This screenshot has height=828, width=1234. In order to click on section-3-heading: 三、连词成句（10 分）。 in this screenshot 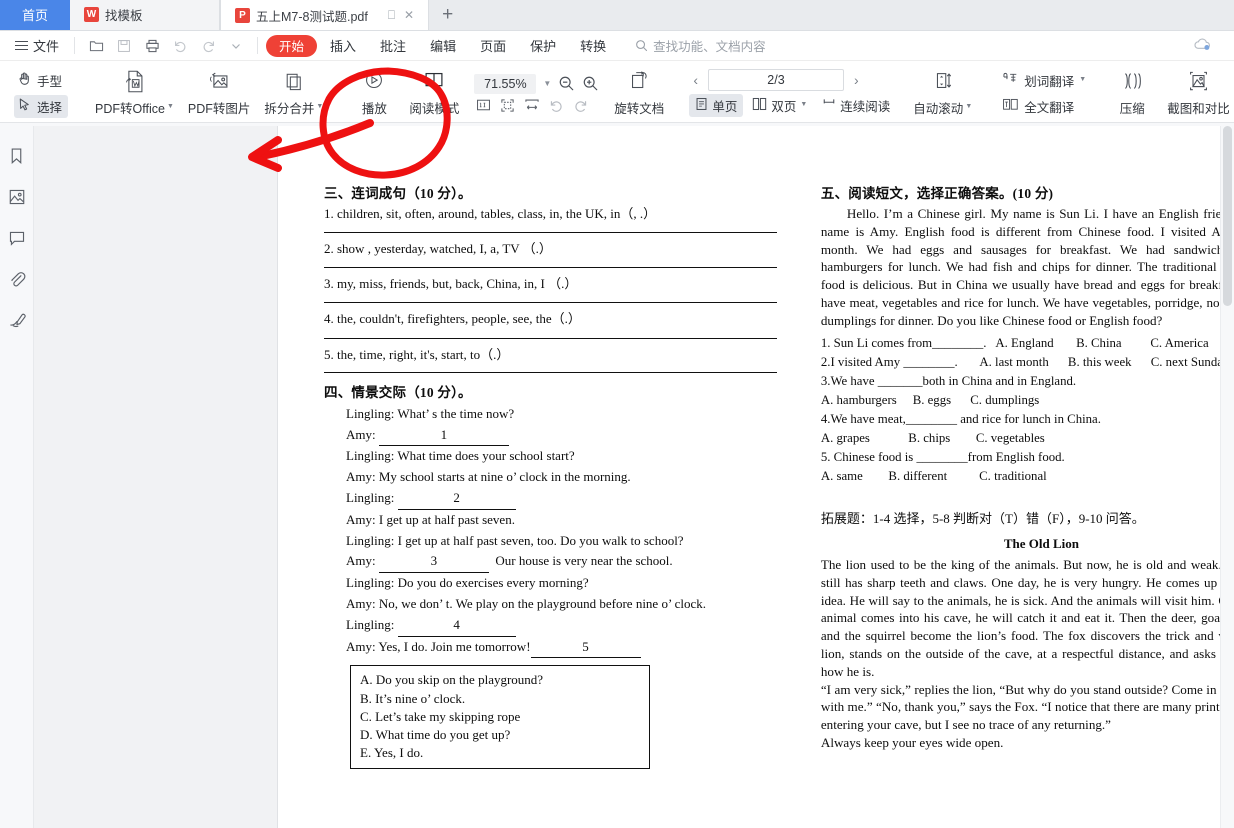, I will do `click(398, 193)`.